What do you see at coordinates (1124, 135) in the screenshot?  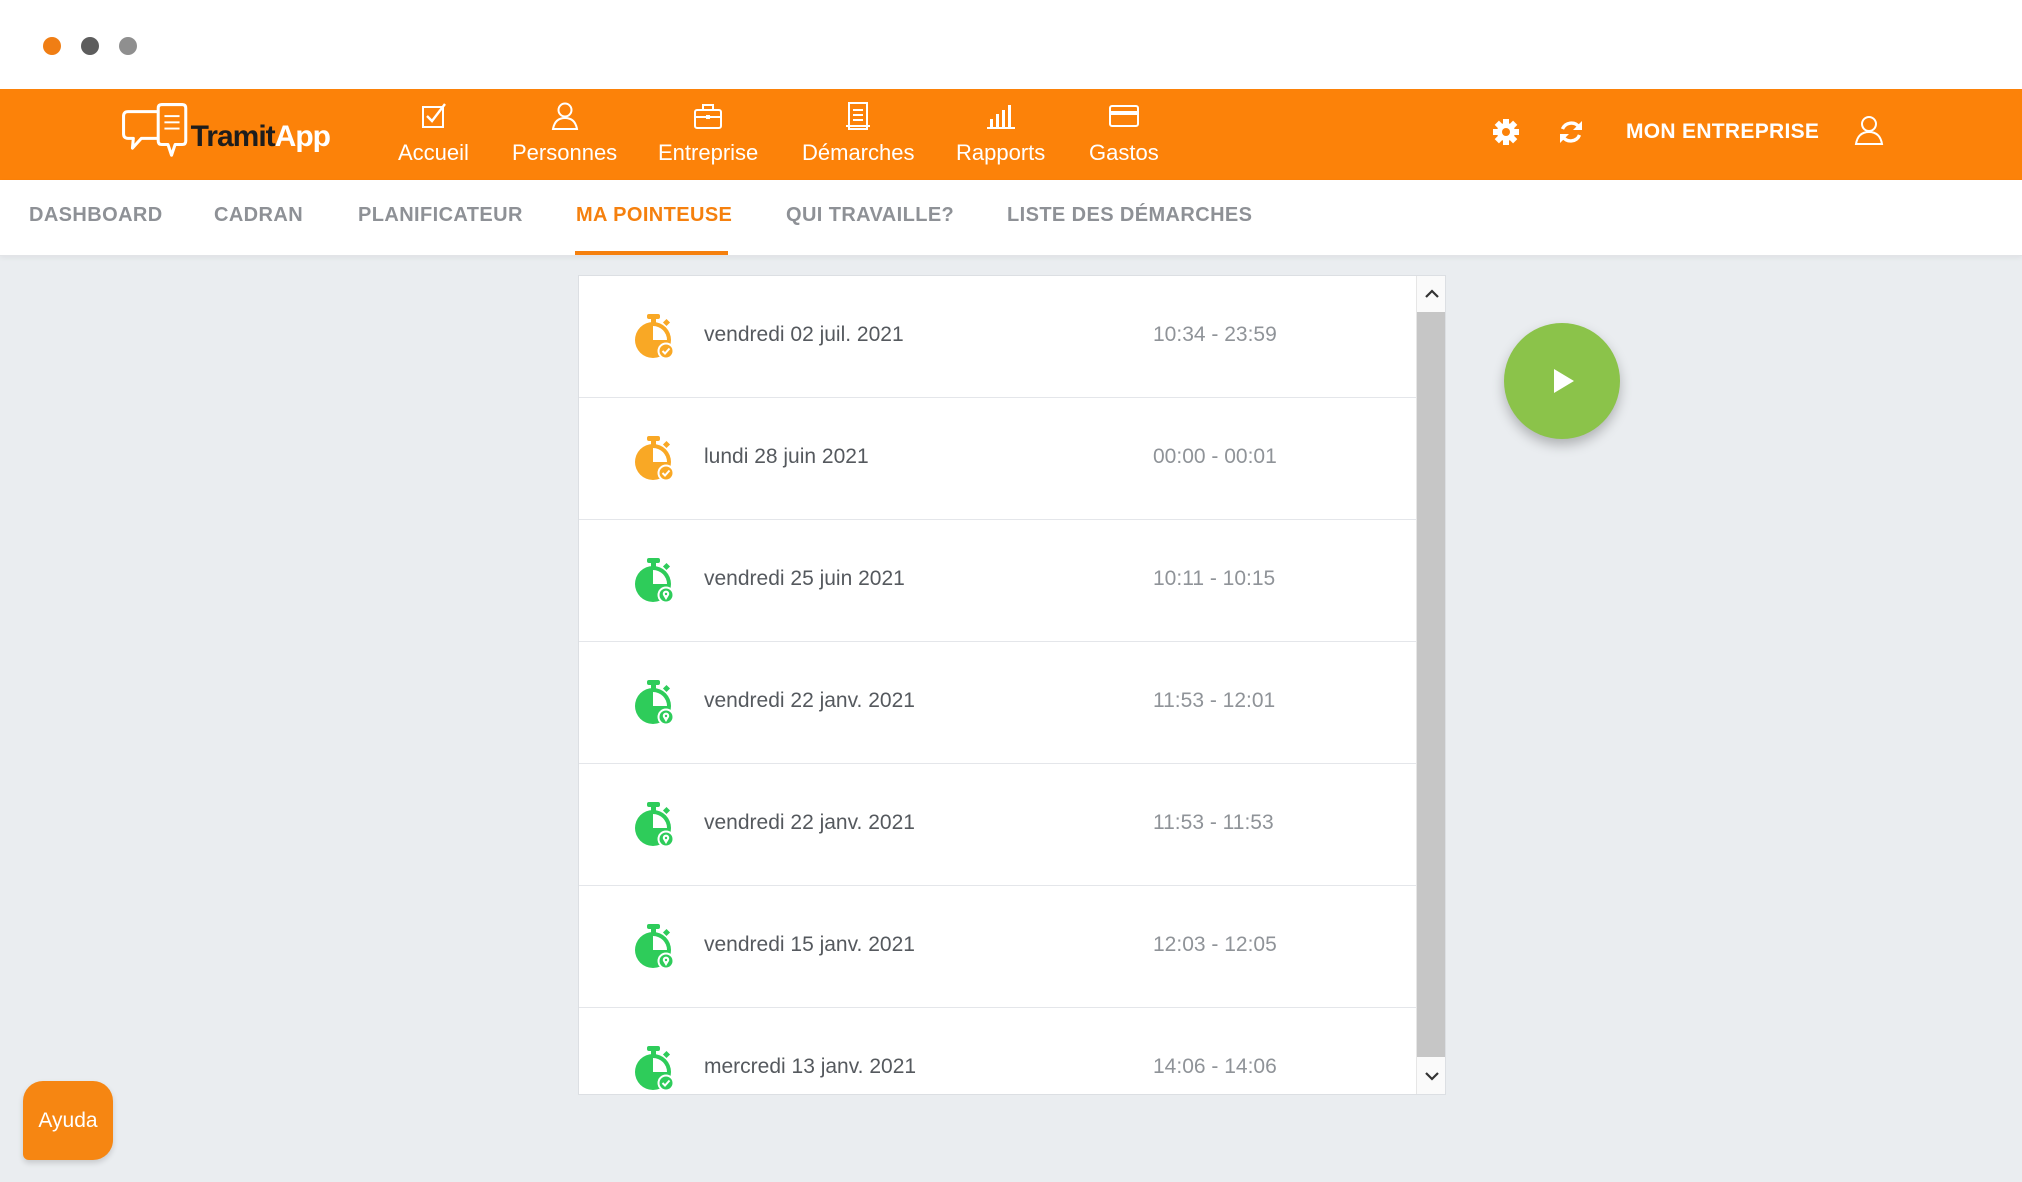 I see `nav-gastos: Gastos` at bounding box center [1124, 135].